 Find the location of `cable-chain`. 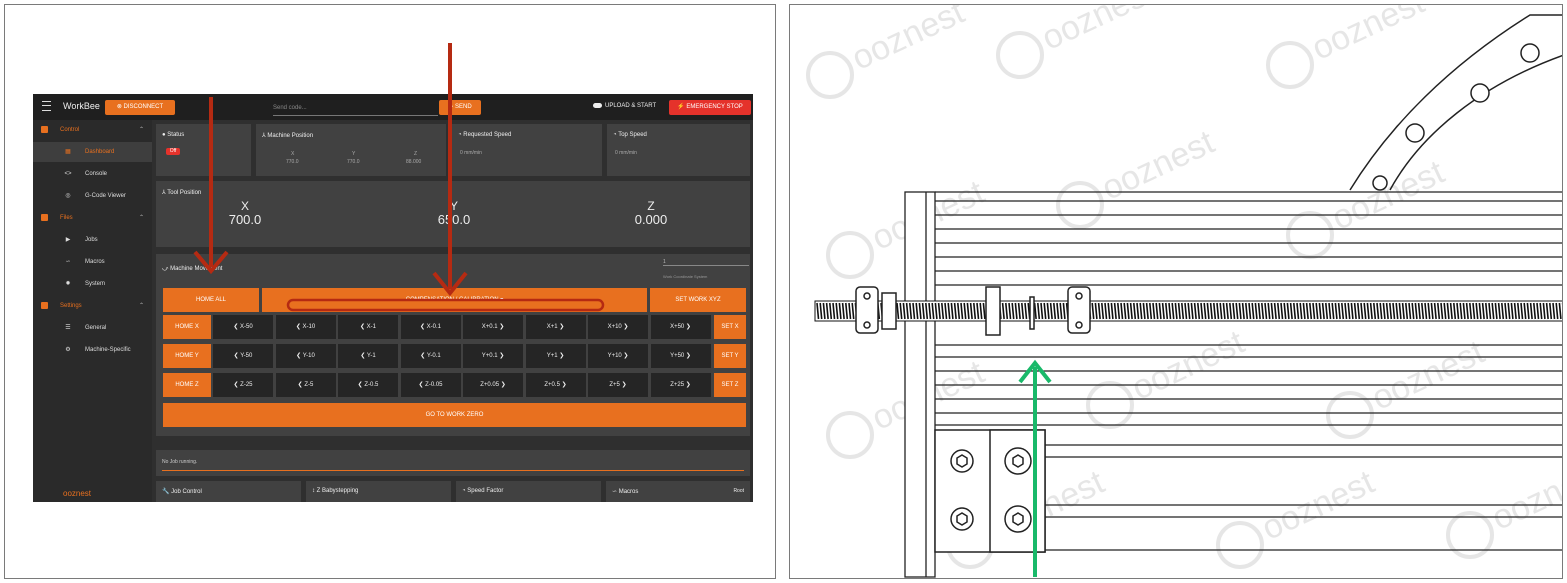

cable-chain is located at coordinates (1455, 102).